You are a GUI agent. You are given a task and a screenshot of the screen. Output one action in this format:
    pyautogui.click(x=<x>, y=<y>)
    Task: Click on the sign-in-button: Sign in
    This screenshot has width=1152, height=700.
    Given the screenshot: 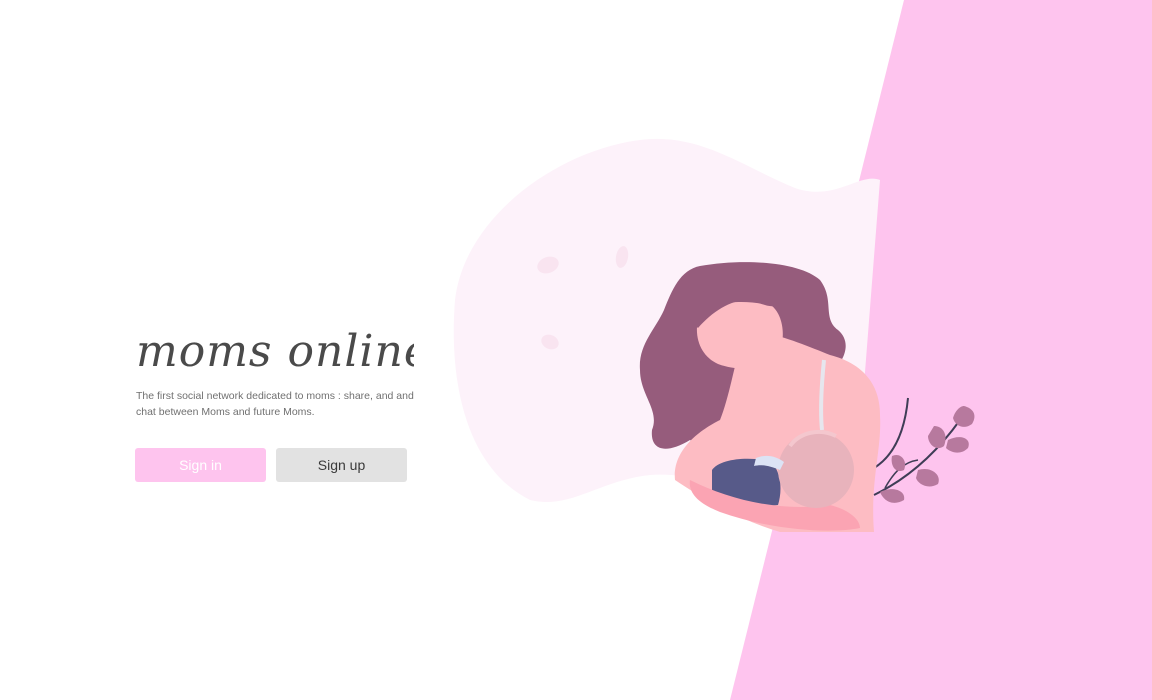 What is the action you would take?
    pyautogui.click(x=200, y=465)
    